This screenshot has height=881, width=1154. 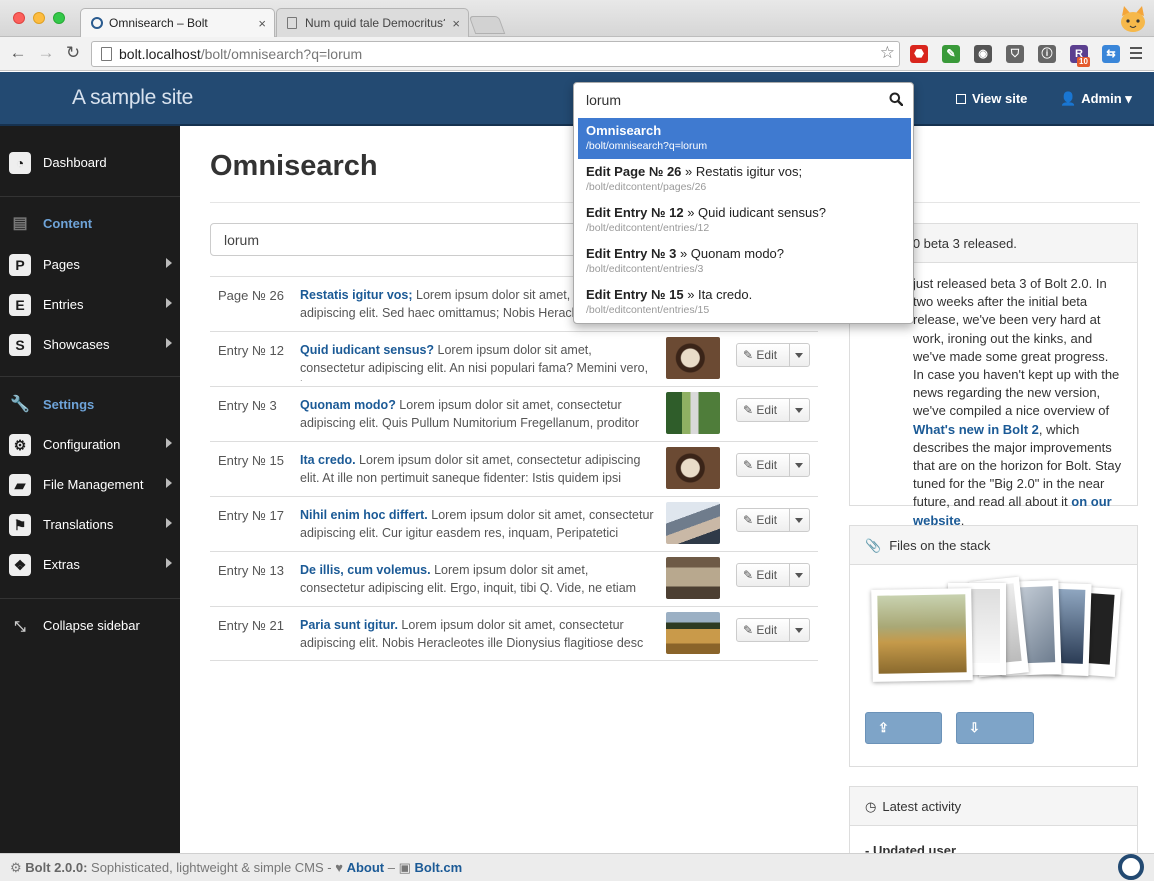 I want to click on result-title-link: Restatis igitur vos;, so click(x=356, y=295).